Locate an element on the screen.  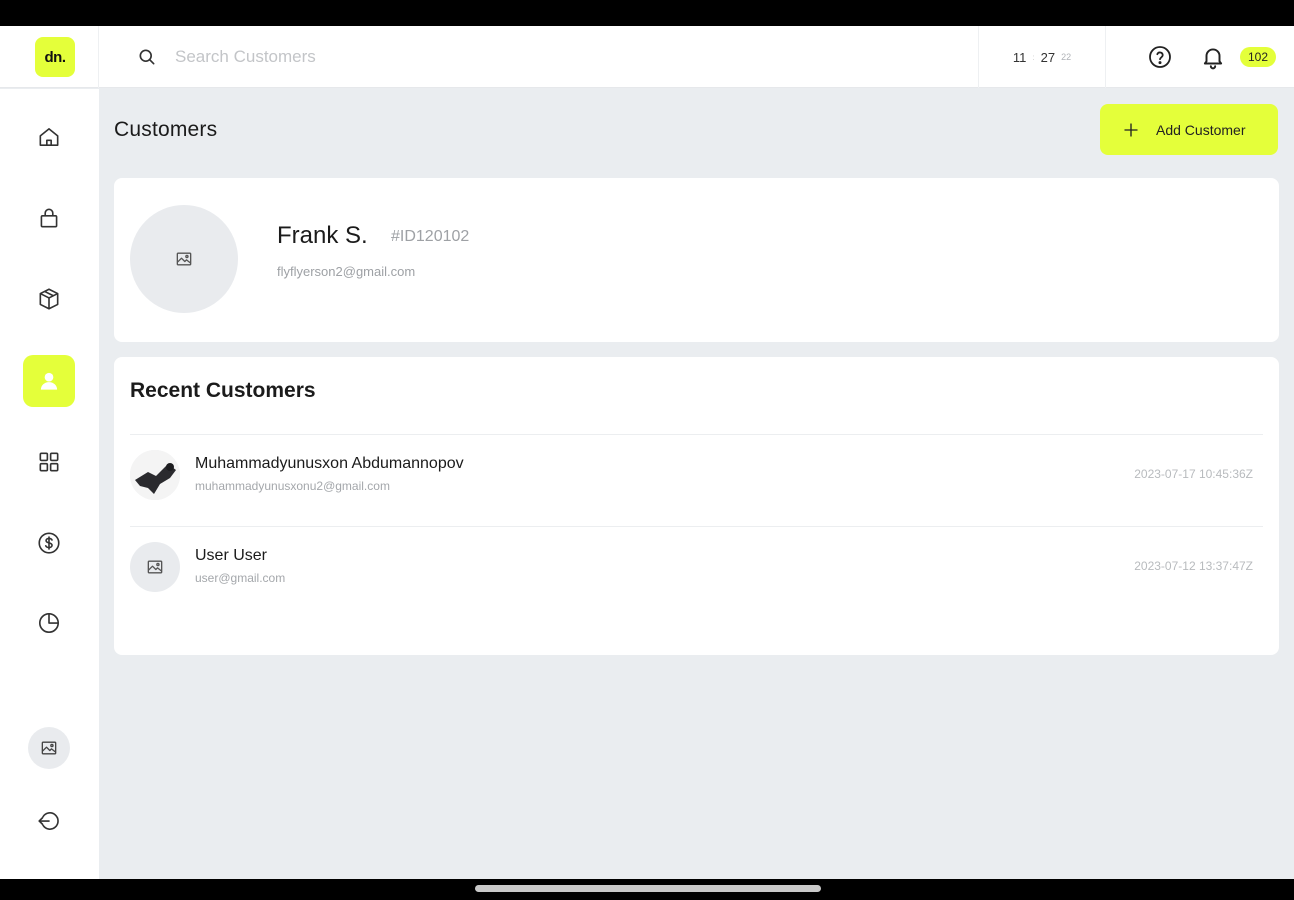
list-item-email: user@gmail.com is located at coordinates (240, 578).